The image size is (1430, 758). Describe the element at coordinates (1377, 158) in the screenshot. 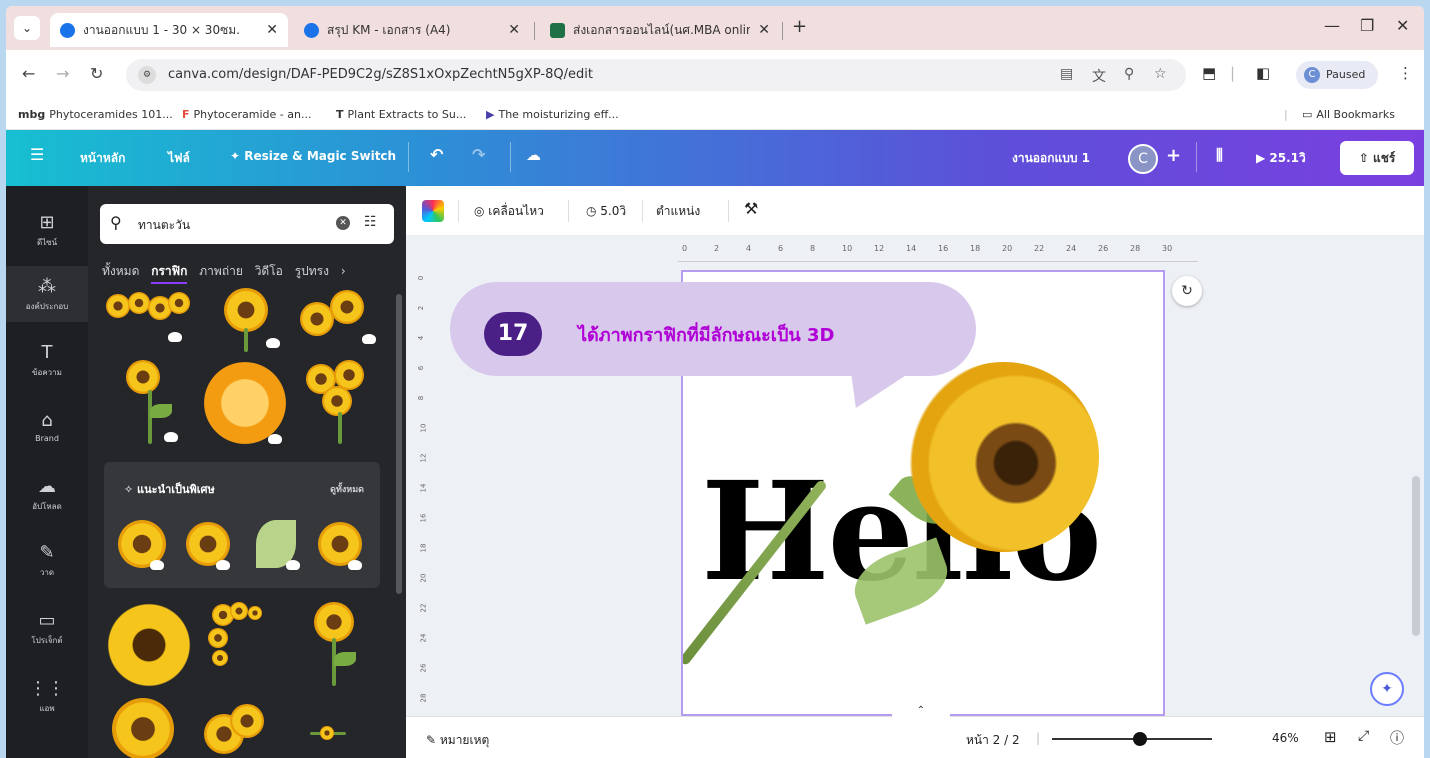

I see `share-button: ⇧ แชร์` at that location.